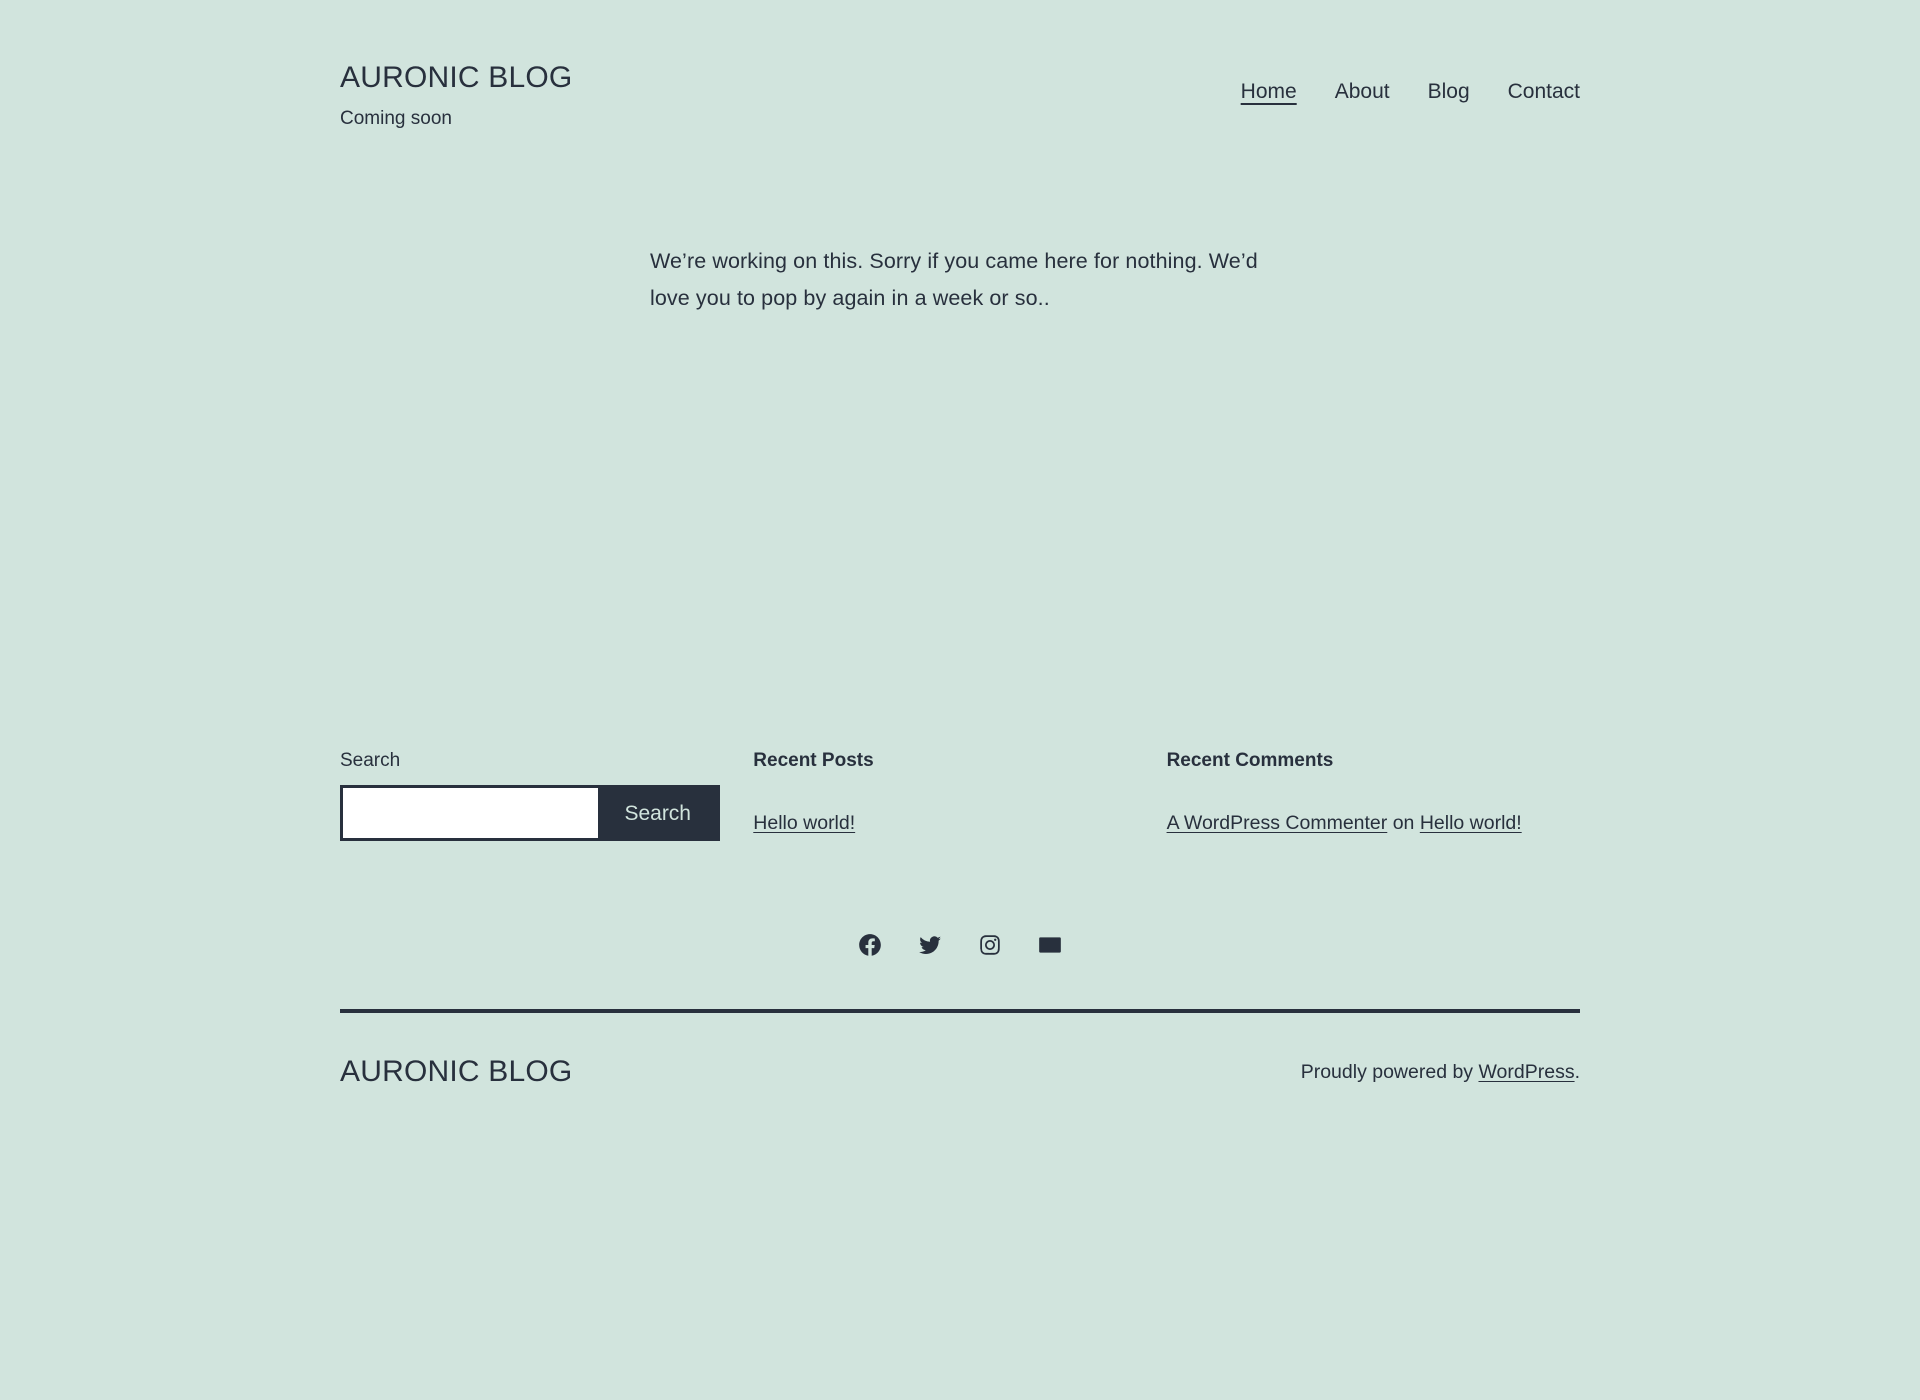 Image resolution: width=1920 pixels, height=1400 pixels. I want to click on nav-item-contact: Contact, so click(1544, 93).